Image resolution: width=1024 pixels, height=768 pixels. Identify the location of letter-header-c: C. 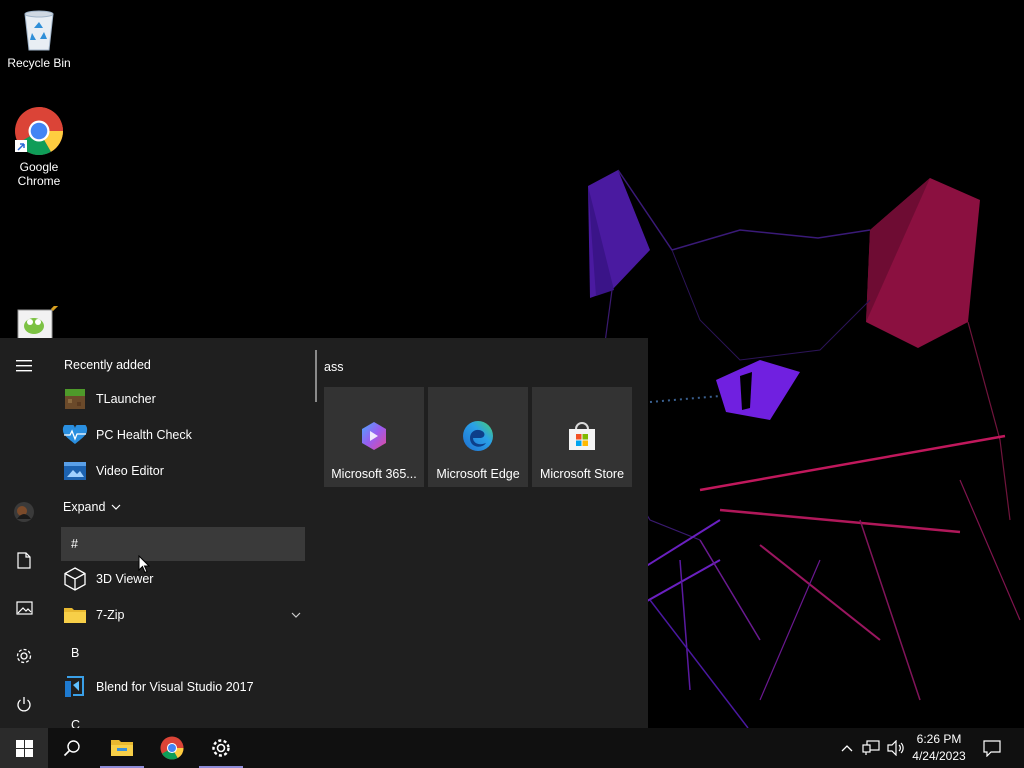
(183, 718).